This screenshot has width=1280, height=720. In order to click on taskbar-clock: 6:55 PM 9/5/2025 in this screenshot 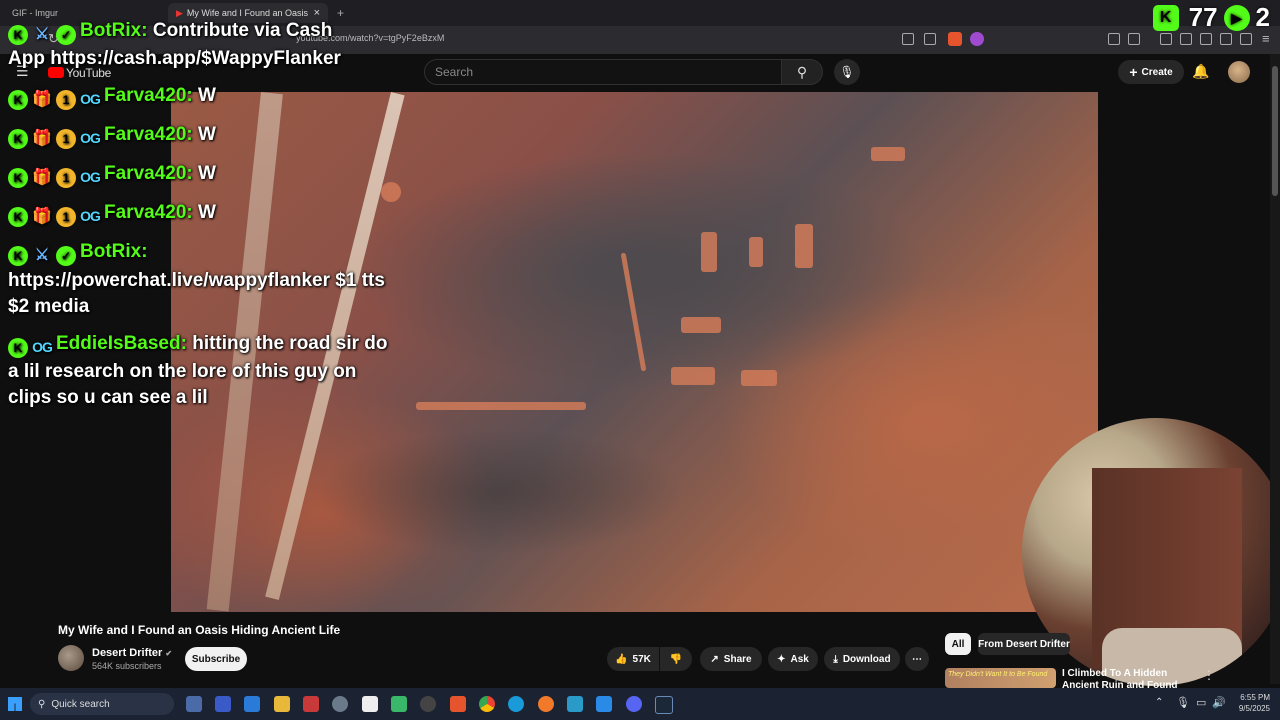, I will do `click(1254, 703)`.